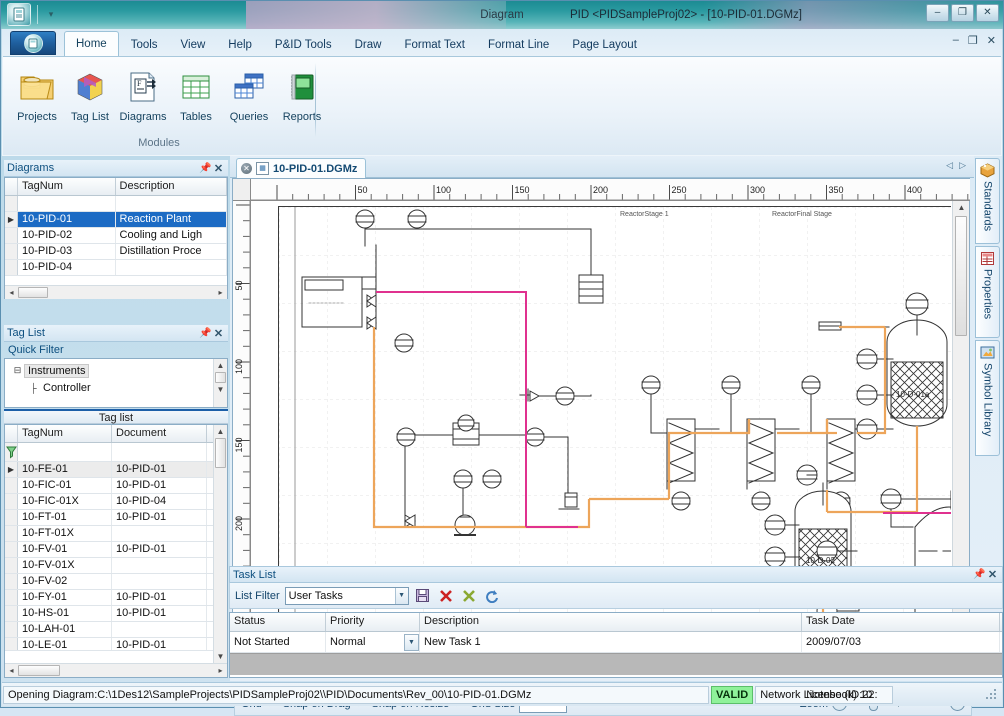 The image size is (1004, 716). Describe the element at coordinates (109, 486) in the screenshot. I see `table-row: 10-FIC-01 10-PID-01` at that location.